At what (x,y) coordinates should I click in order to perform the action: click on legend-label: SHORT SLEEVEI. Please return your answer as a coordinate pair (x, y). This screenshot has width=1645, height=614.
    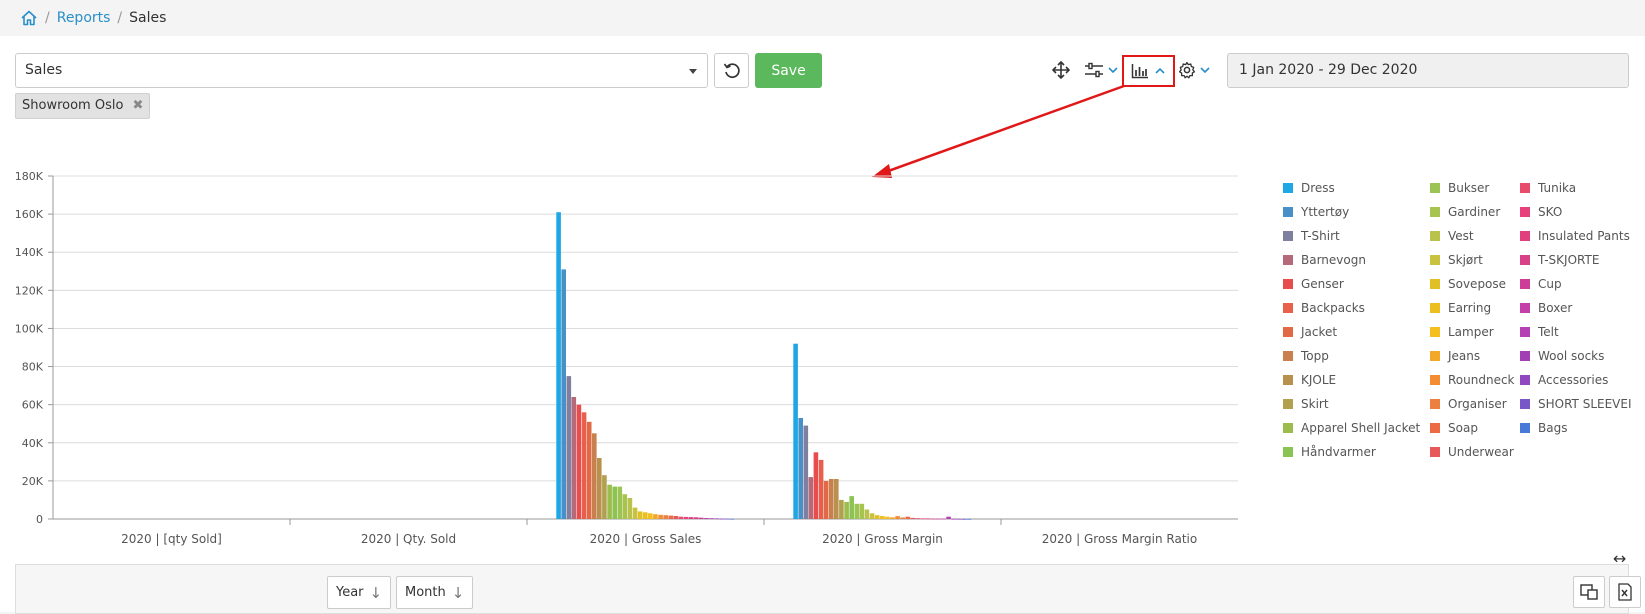
    Looking at the image, I should click on (1585, 404).